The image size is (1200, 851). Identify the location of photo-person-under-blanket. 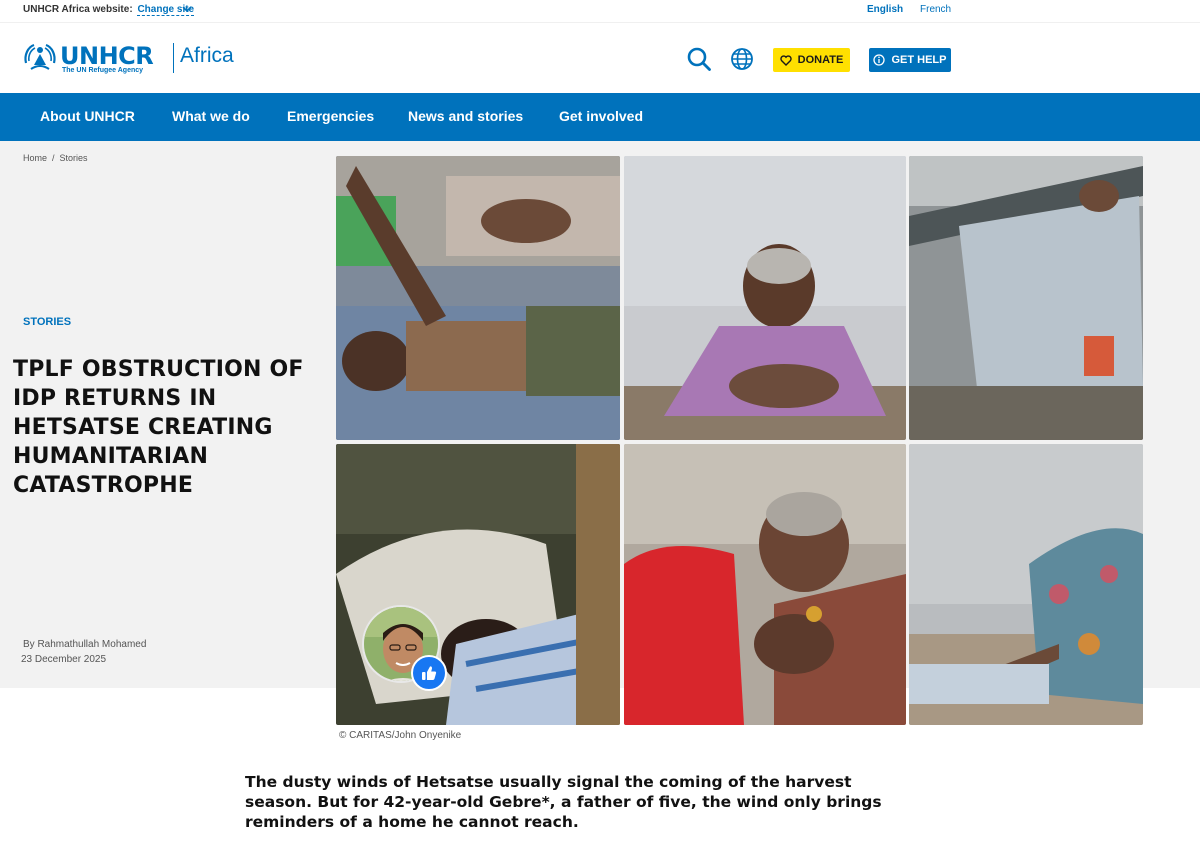
(1026, 298).